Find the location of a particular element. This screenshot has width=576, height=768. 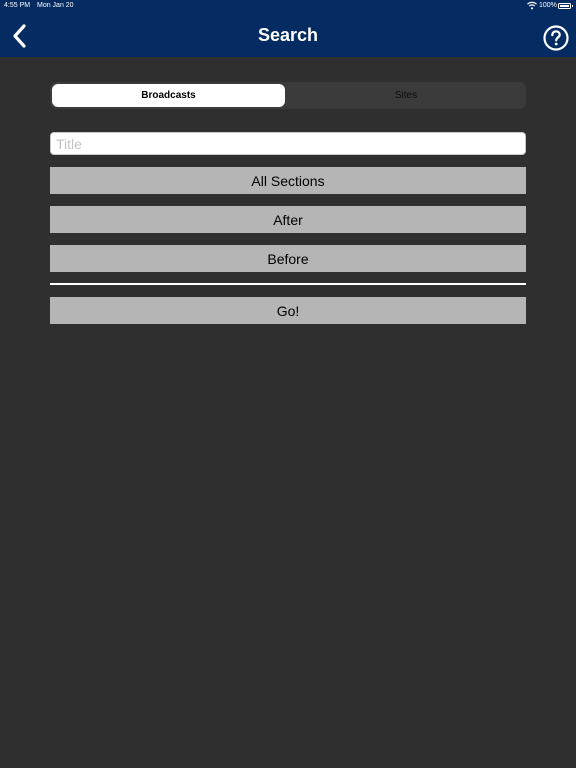

go-button: Go! is located at coordinates (288, 310).